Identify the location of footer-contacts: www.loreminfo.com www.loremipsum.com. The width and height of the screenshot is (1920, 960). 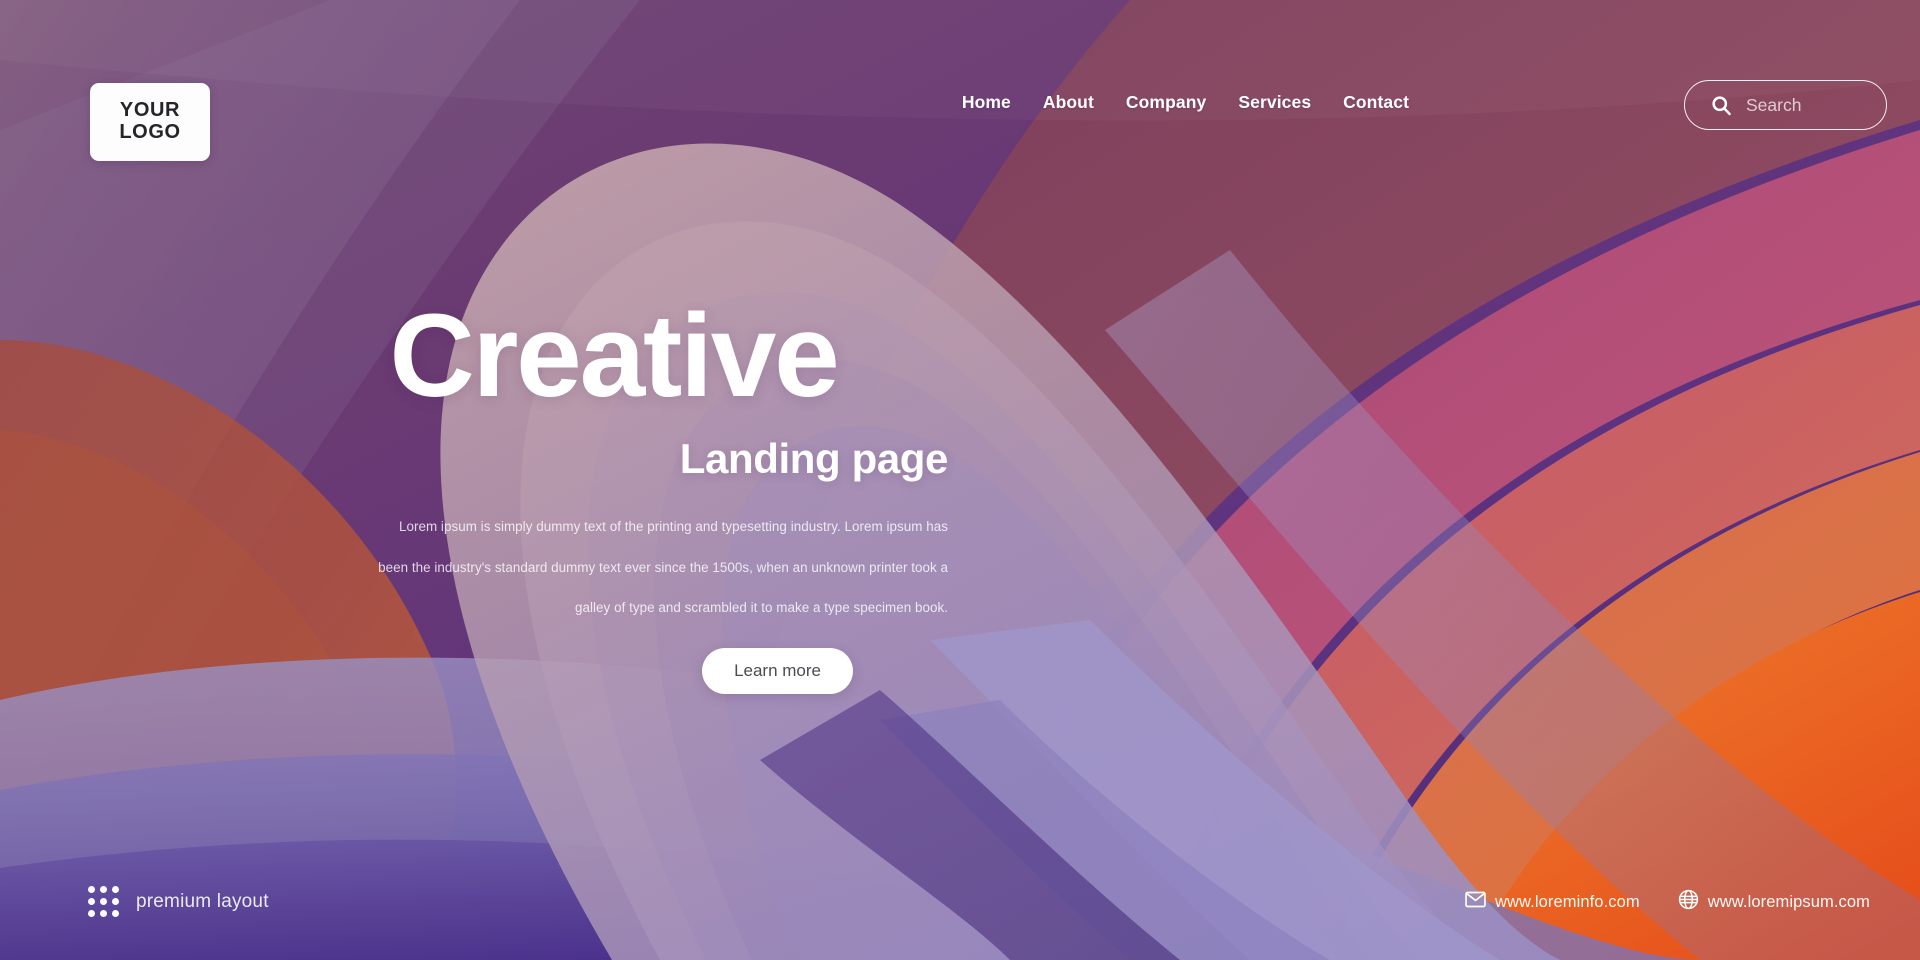
(1667, 902).